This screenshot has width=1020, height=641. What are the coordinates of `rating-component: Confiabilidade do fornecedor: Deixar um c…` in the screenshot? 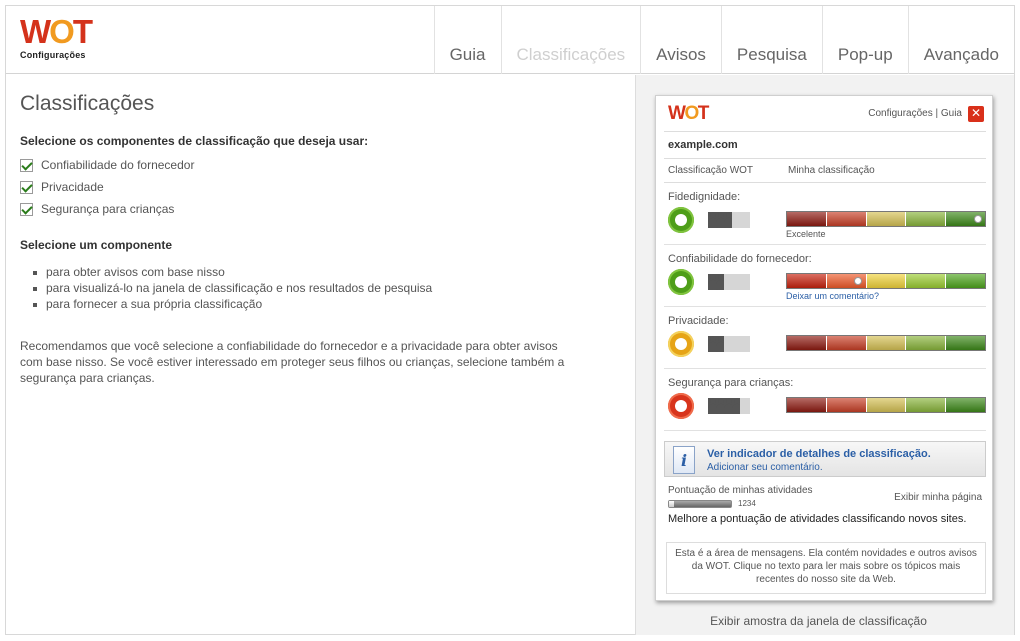 It's located at (825, 276).